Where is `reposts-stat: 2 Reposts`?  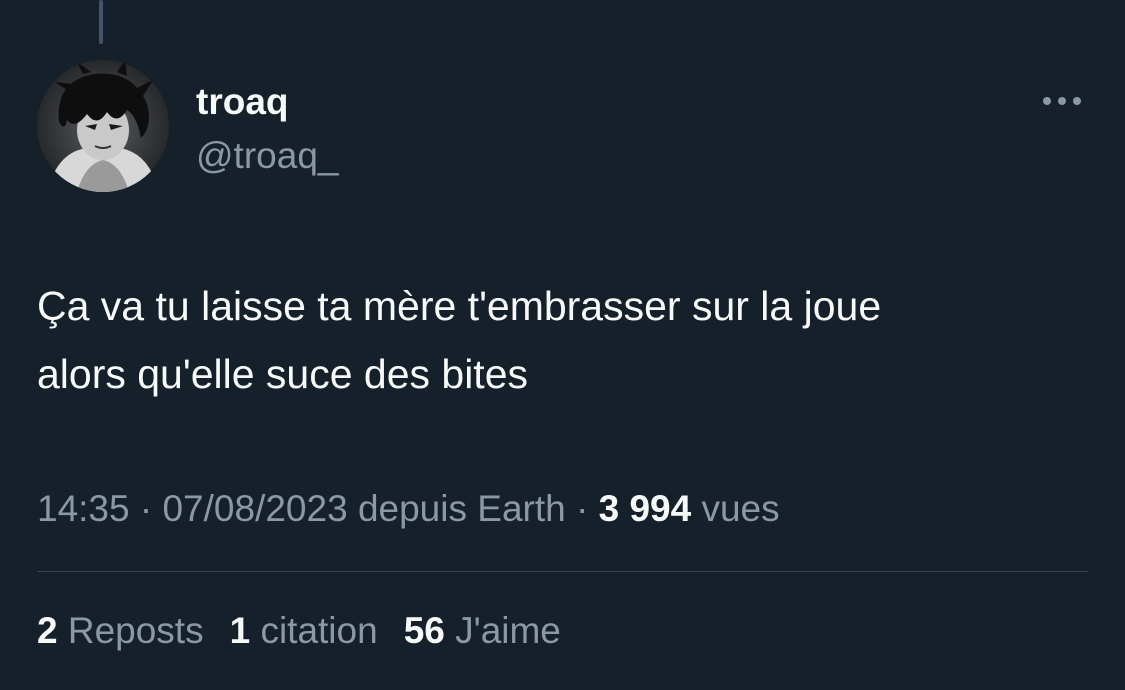 reposts-stat: 2 Reposts is located at coordinates (120, 631).